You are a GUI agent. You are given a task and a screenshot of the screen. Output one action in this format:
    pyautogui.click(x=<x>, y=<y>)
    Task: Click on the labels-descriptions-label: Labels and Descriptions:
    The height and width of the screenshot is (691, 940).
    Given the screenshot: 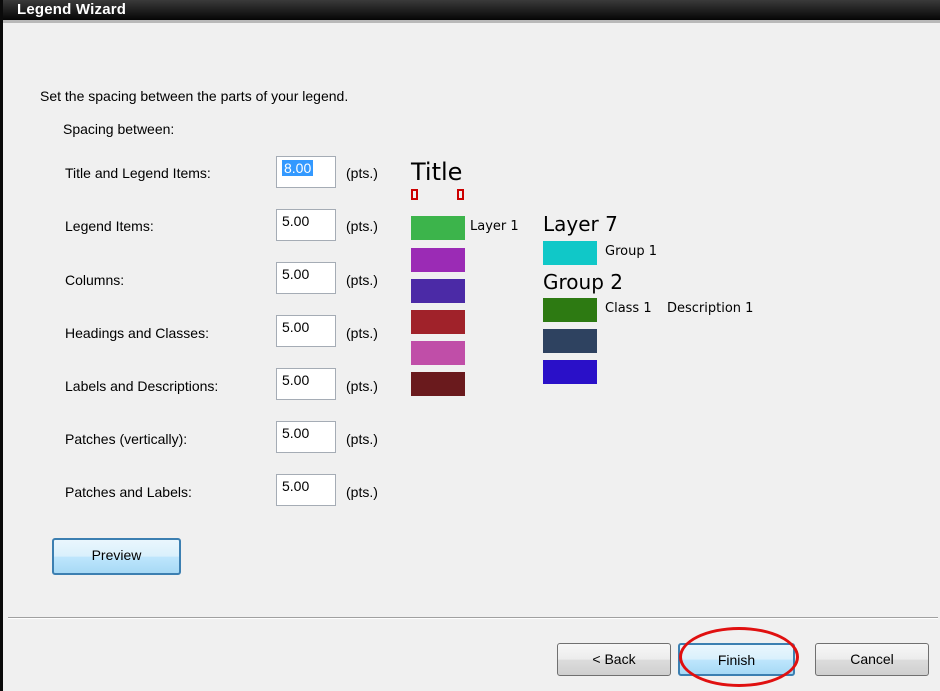 What is the action you would take?
    pyautogui.click(x=142, y=386)
    